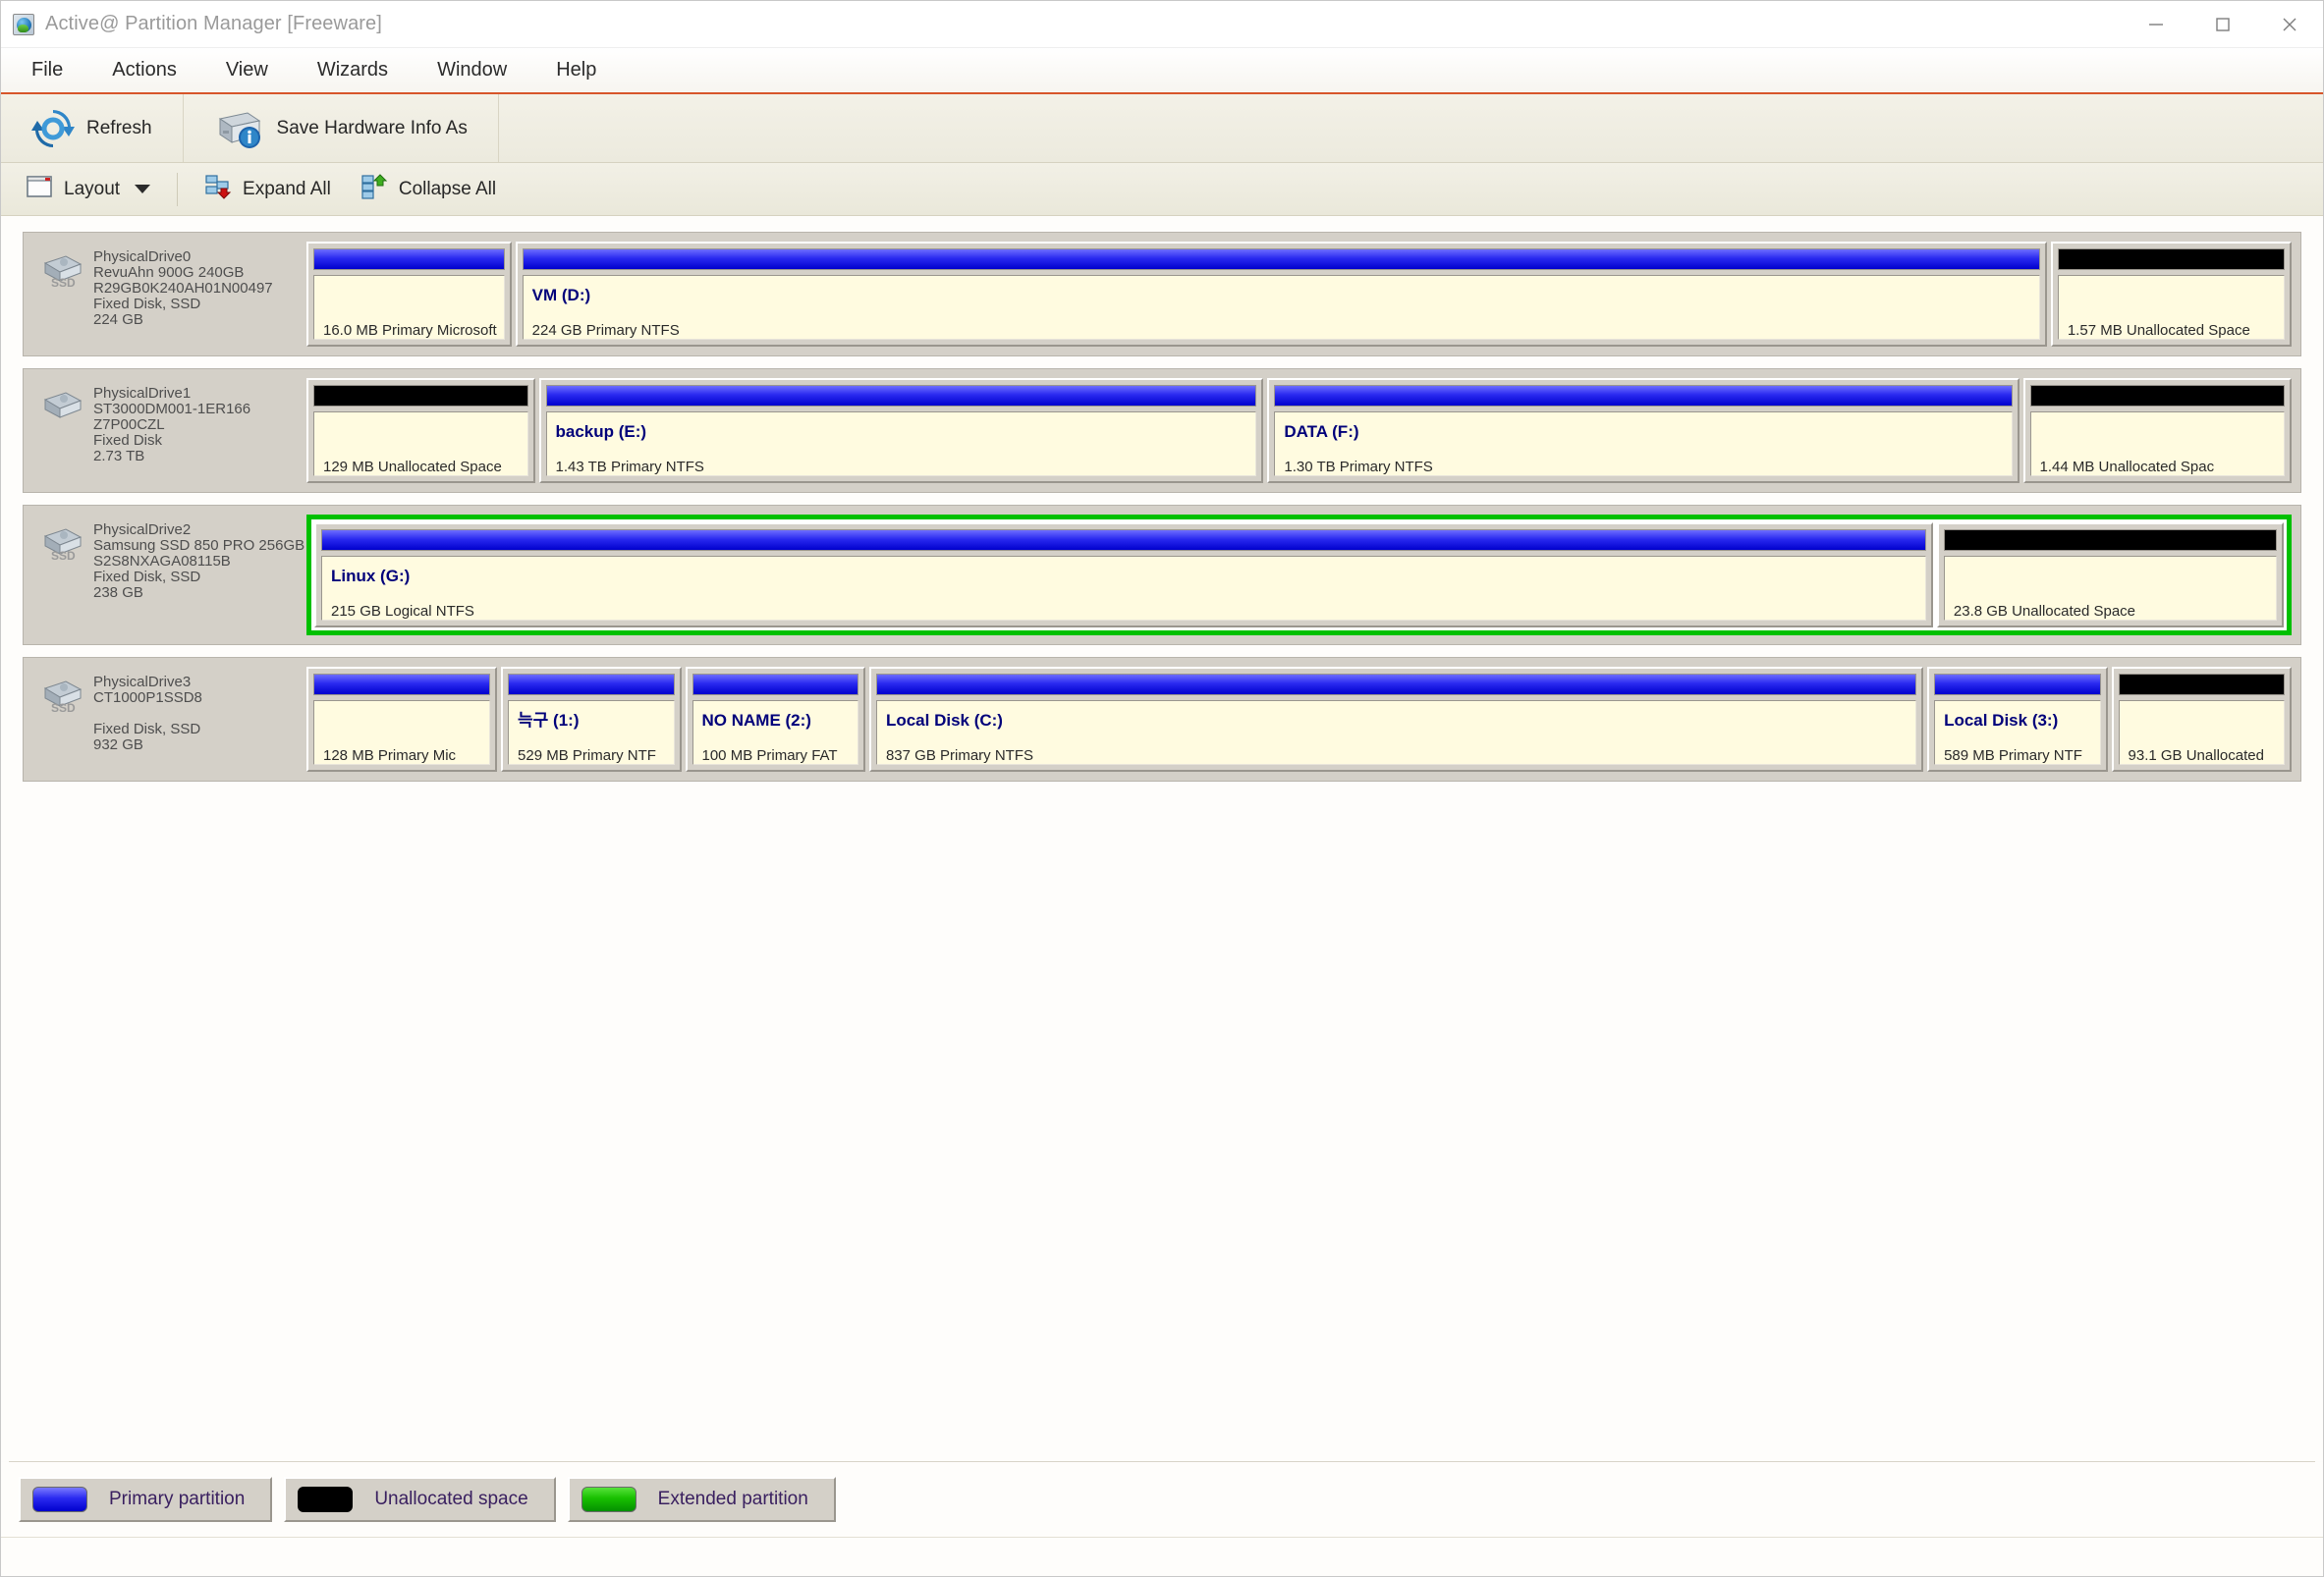 This screenshot has width=2324, height=1577. Describe the element at coordinates (2172, 307) in the screenshot. I see `partition-body: .1.57 MB Unallocated Space` at that location.